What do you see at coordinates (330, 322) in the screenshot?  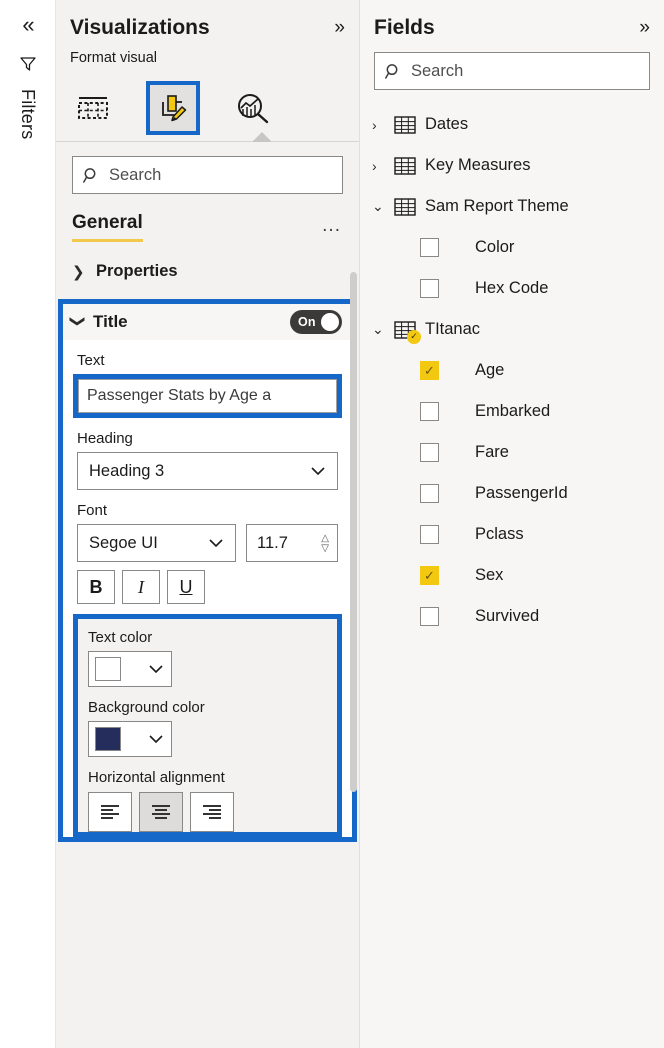 I see `title-toggle-knob` at bounding box center [330, 322].